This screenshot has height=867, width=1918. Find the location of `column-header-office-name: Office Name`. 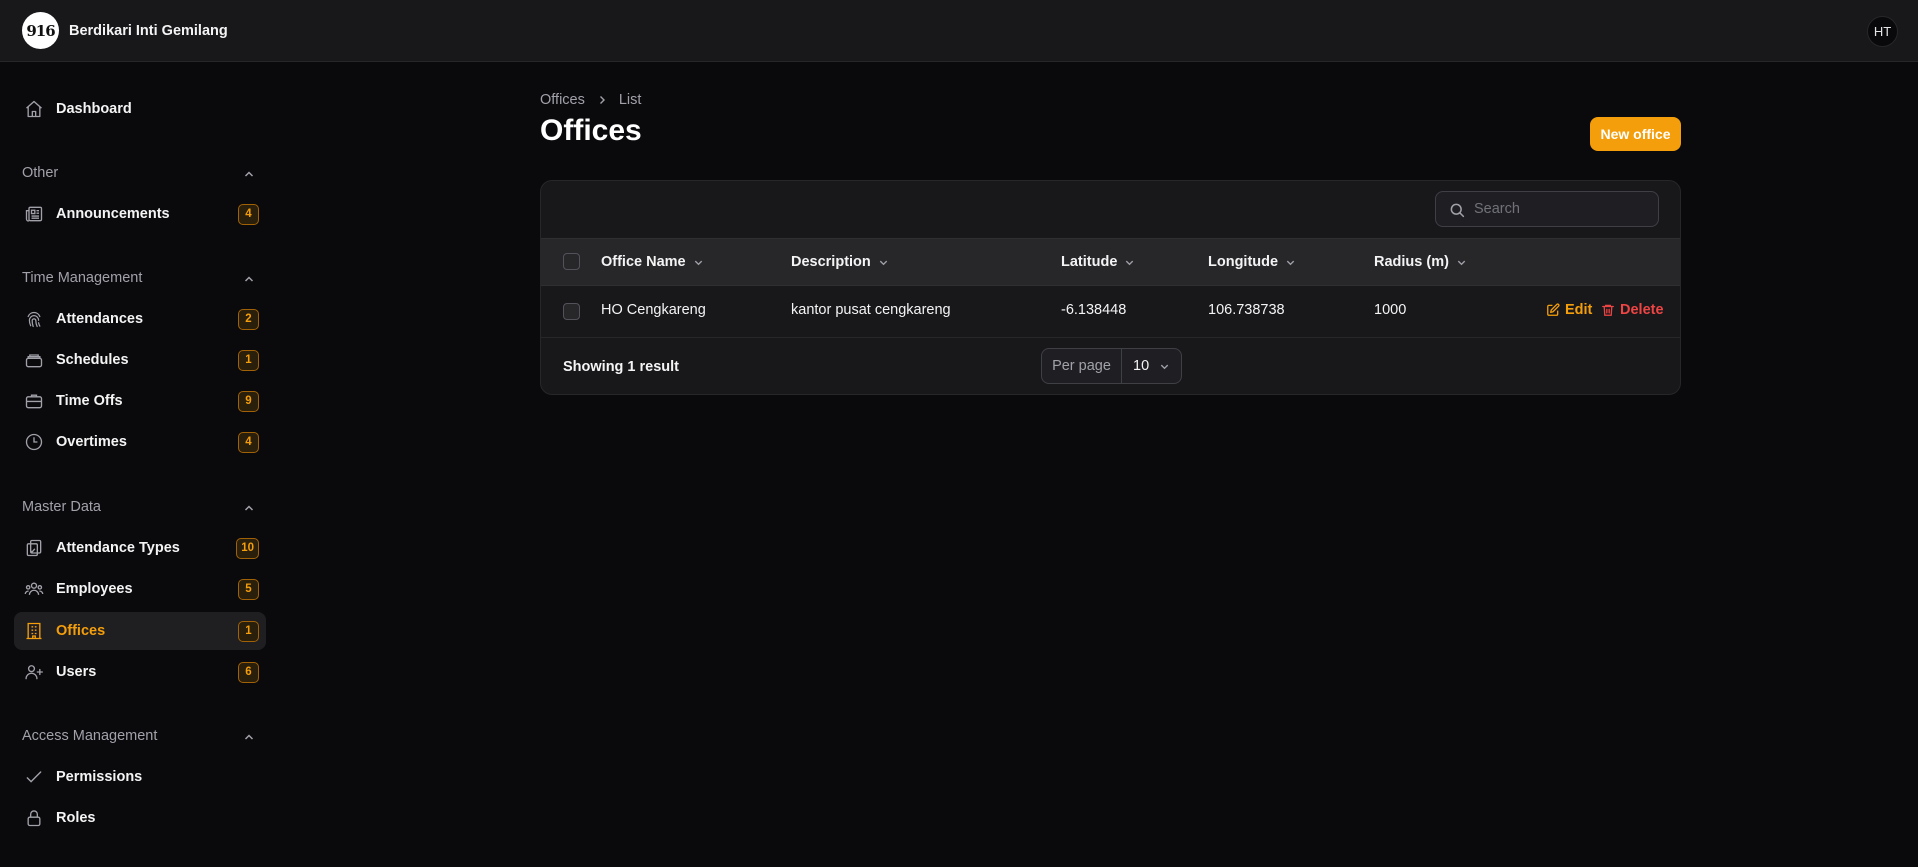

column-header-office-name: Office Name is located at coordinates (652, 262).